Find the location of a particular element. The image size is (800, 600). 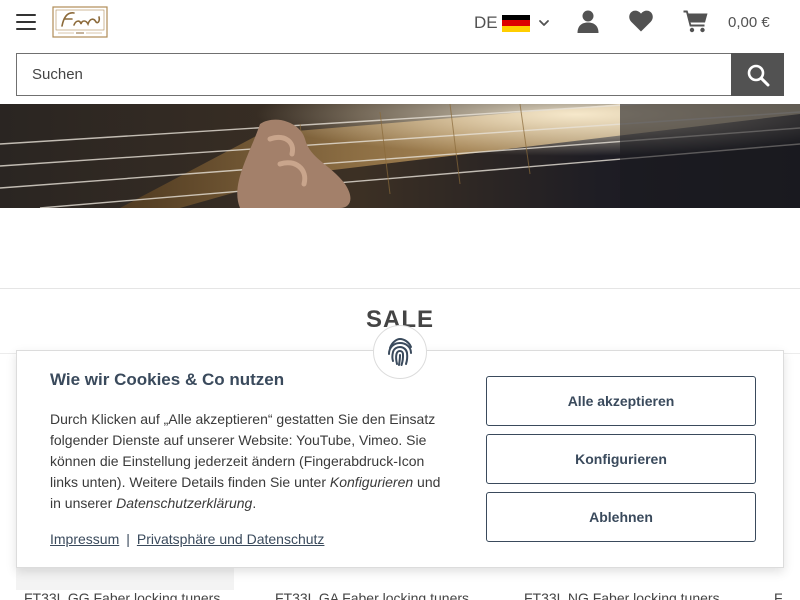

menu-icon is located at coordinates (26, 22).